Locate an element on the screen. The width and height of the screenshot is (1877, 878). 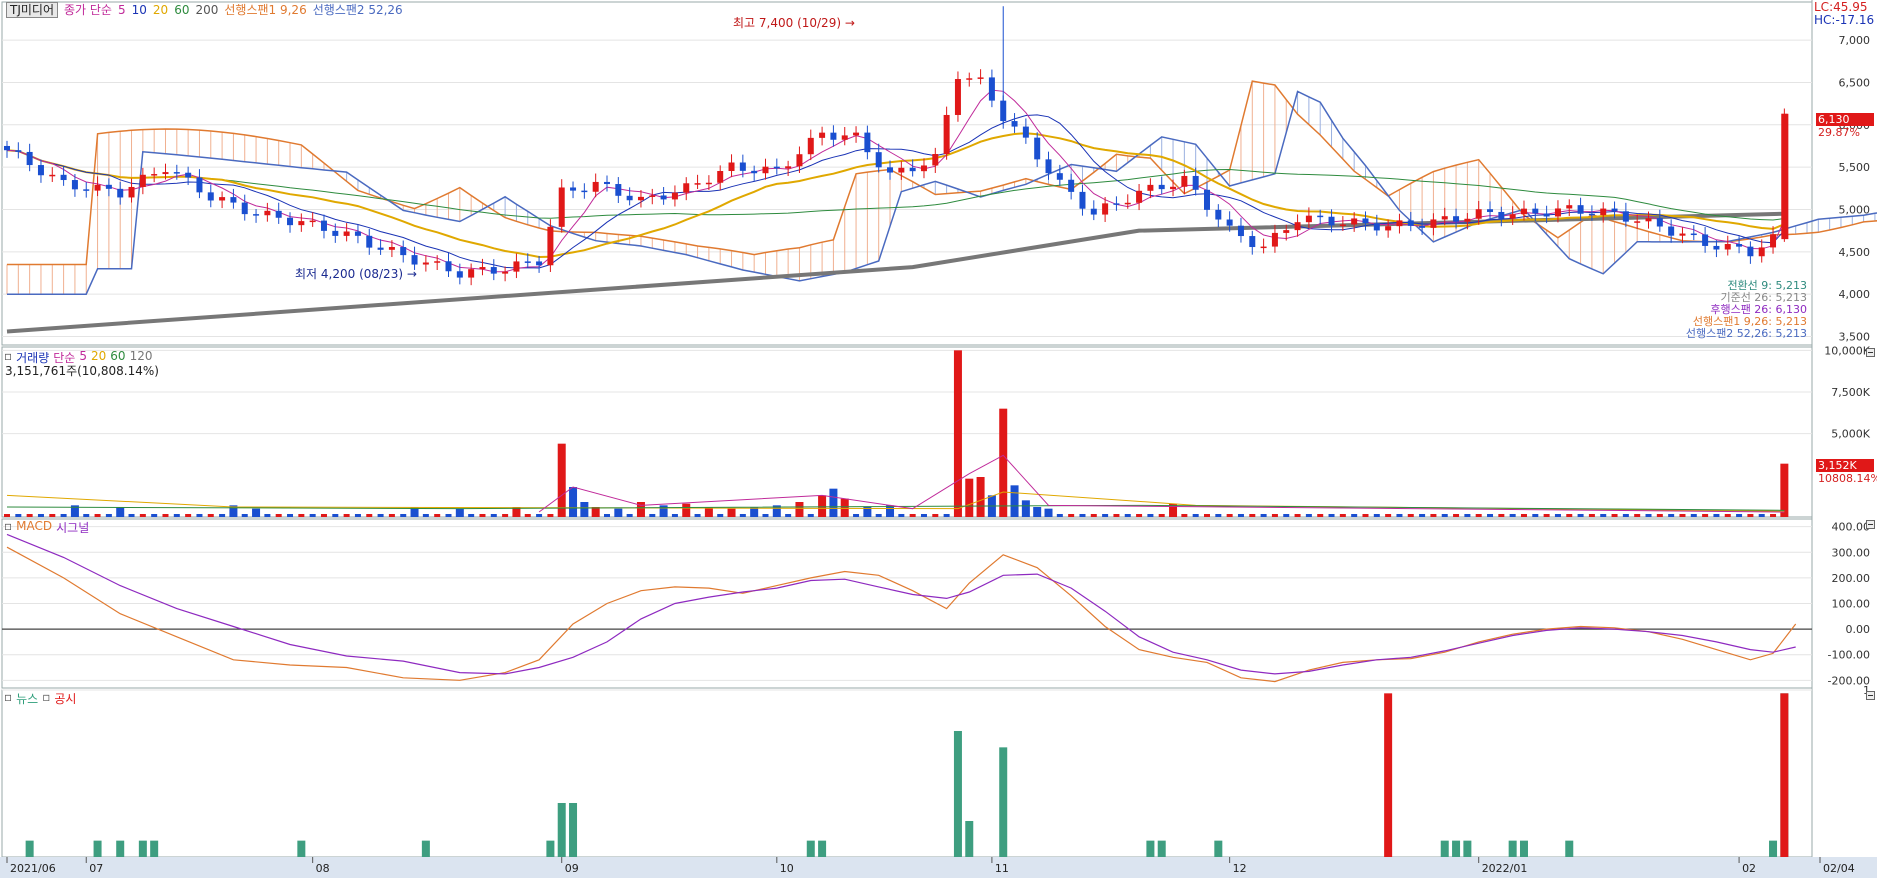
ma-period-5: 5 is located at coordinates (122, 10).